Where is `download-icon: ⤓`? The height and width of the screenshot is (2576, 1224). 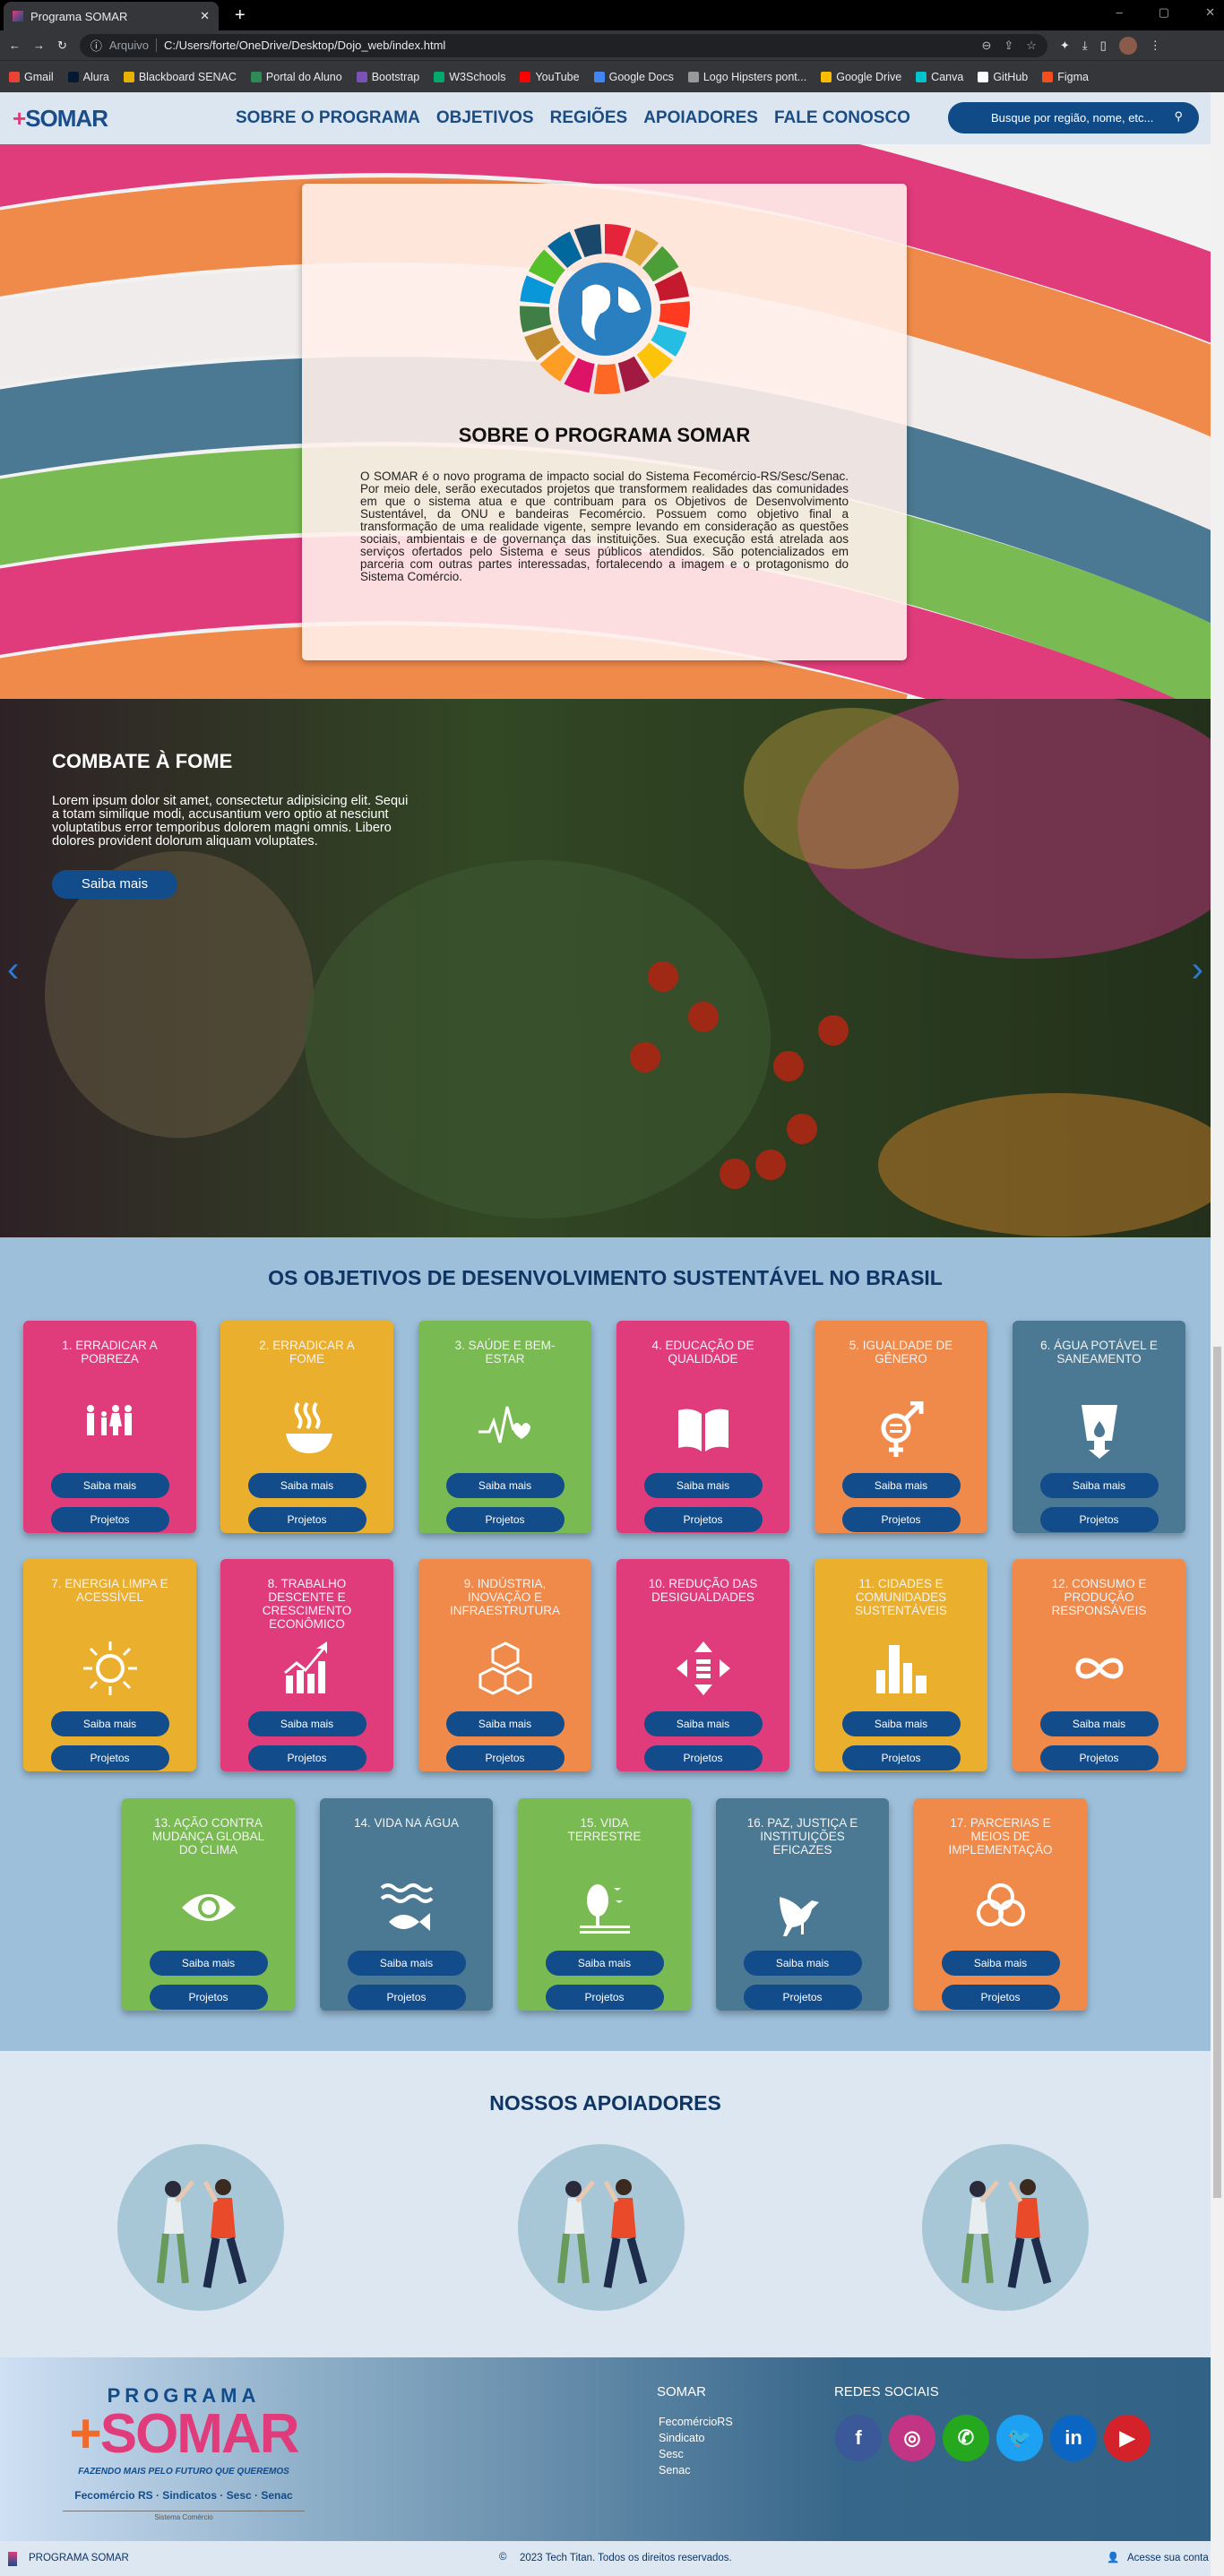 download-icon: ⤓ is located at coordinates (1085, 46).